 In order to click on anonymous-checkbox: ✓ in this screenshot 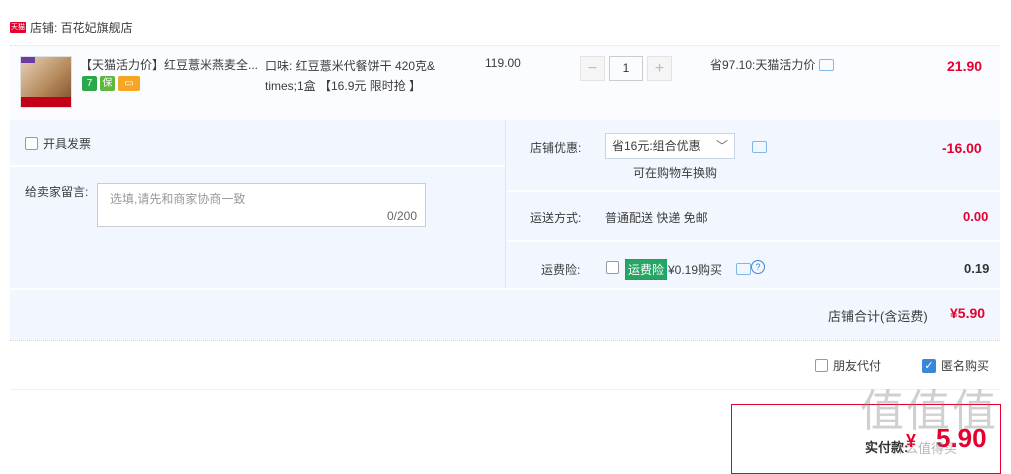, I will do `click(929, 365)`.